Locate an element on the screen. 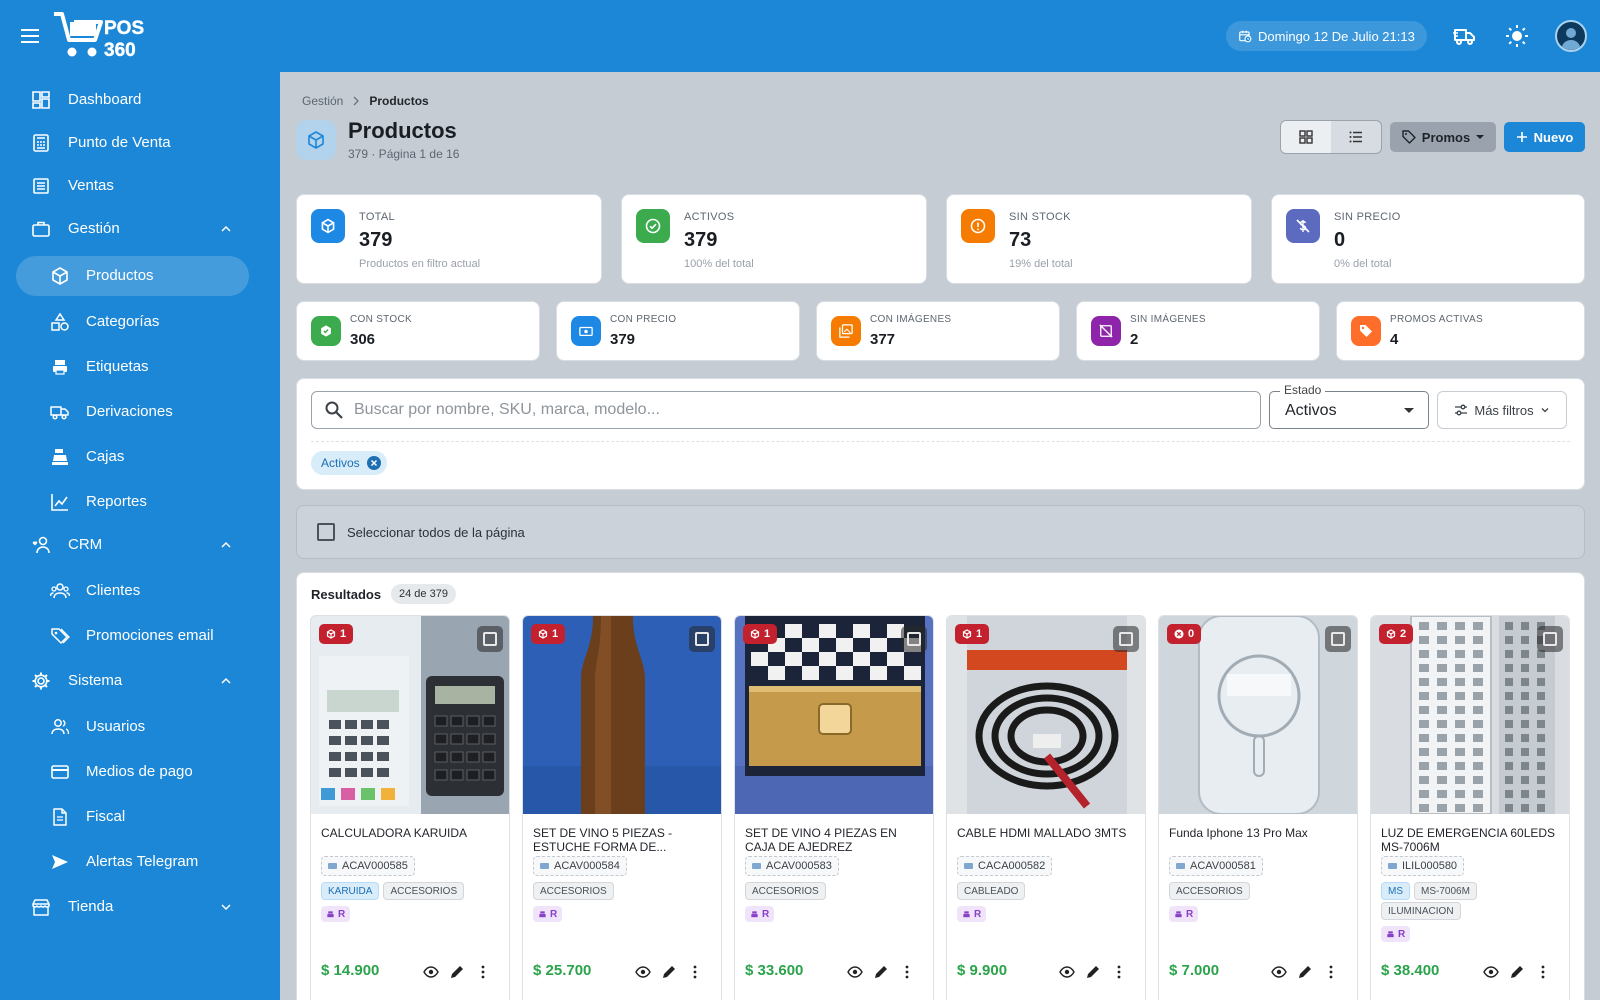 The image size is (1600, 1000). select-all-checkbox is located at coordinates (326, 532).